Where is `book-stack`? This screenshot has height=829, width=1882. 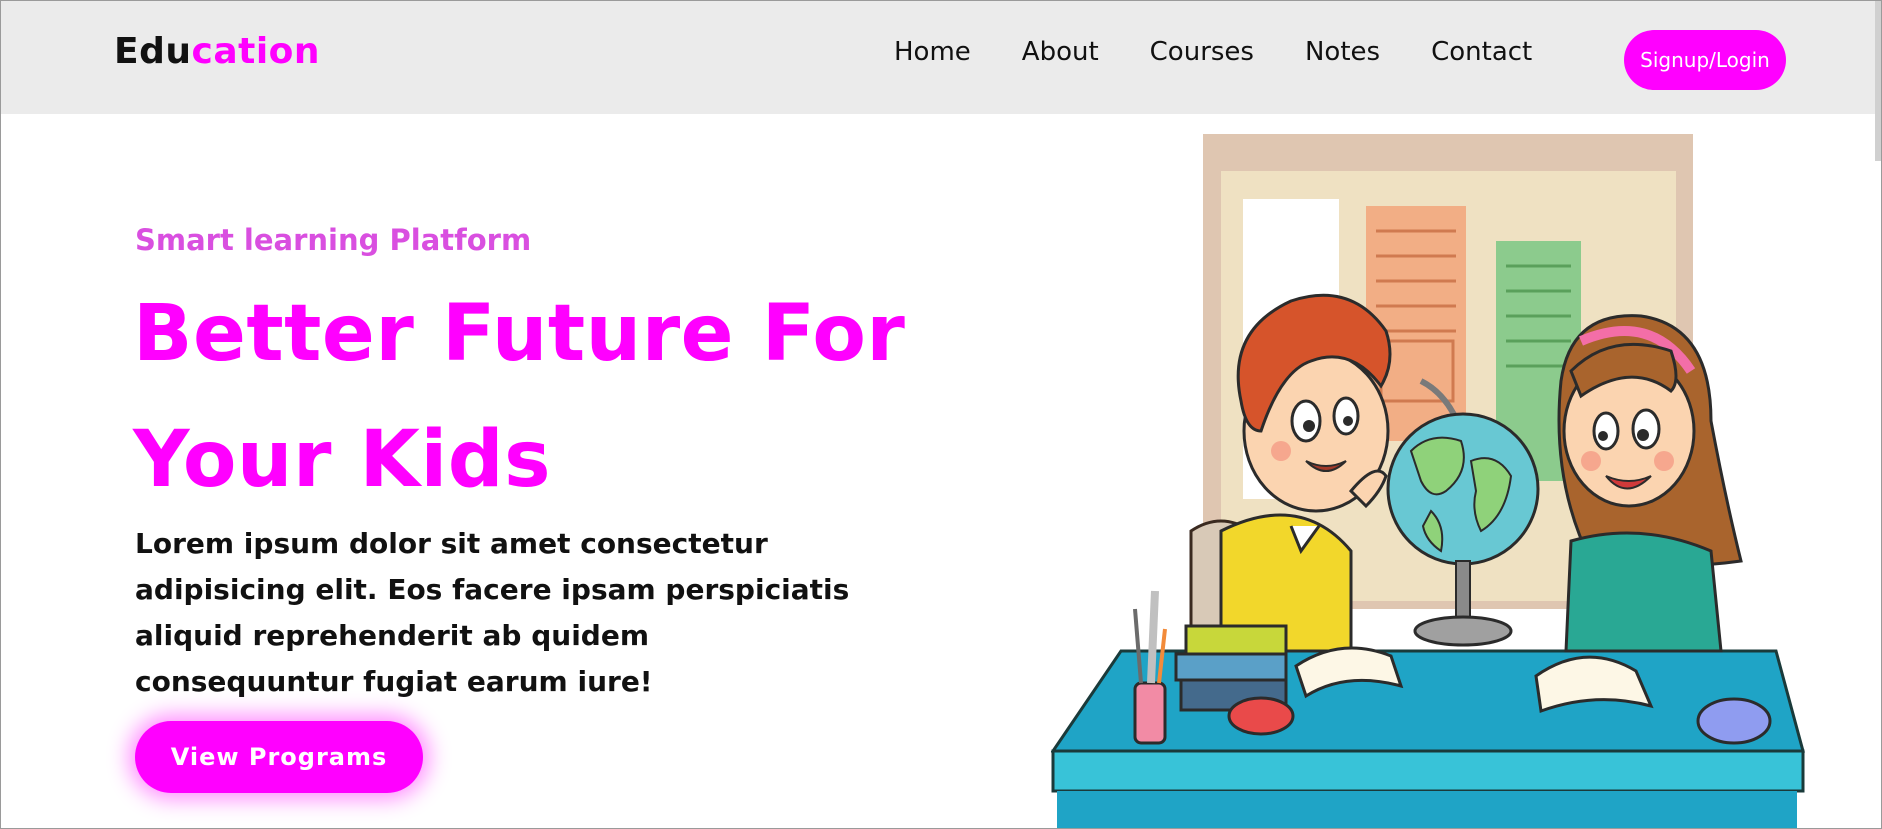 book-stack is located at coordinates (1236, 640).